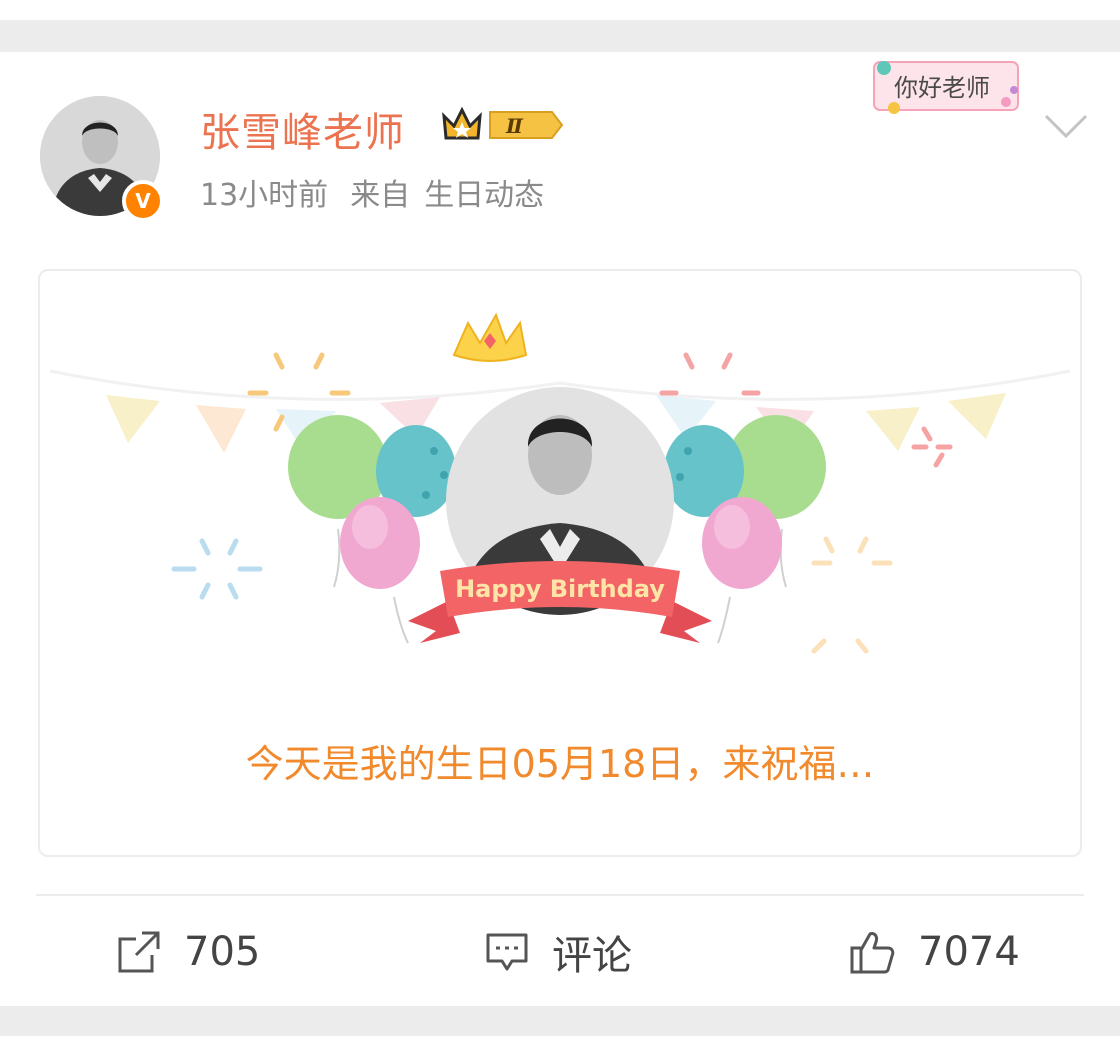 Image resolution: width=1120 pixels, height=1060 pixels. What do you see at coordinates (502, 125) in the screenshot?
I see `member-crown-badge-icon: Ⅱ` at bounding box center [502, 125].